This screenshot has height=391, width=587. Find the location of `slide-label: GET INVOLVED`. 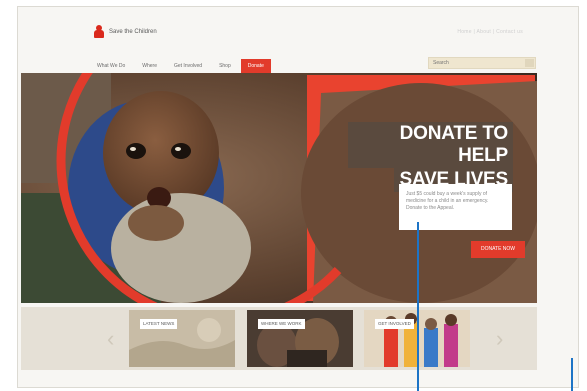

slide-label: GET INVOLVED is located at coordinates (394, 324).